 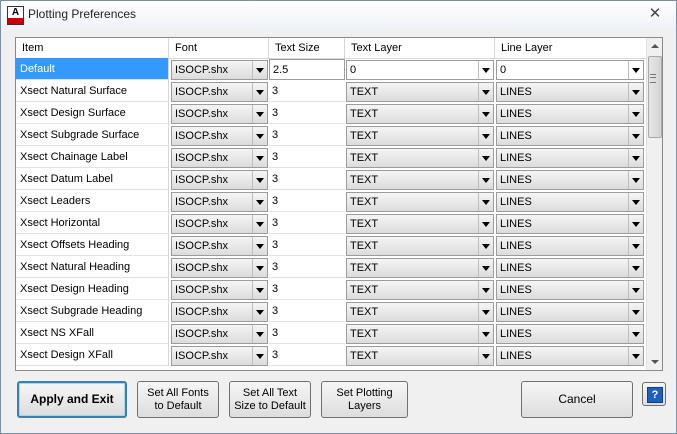 What do you see at coordinates (570, 70) in the screenshot?
I see `line-layer-dropdown: 0` at bounding box center [570, 70].